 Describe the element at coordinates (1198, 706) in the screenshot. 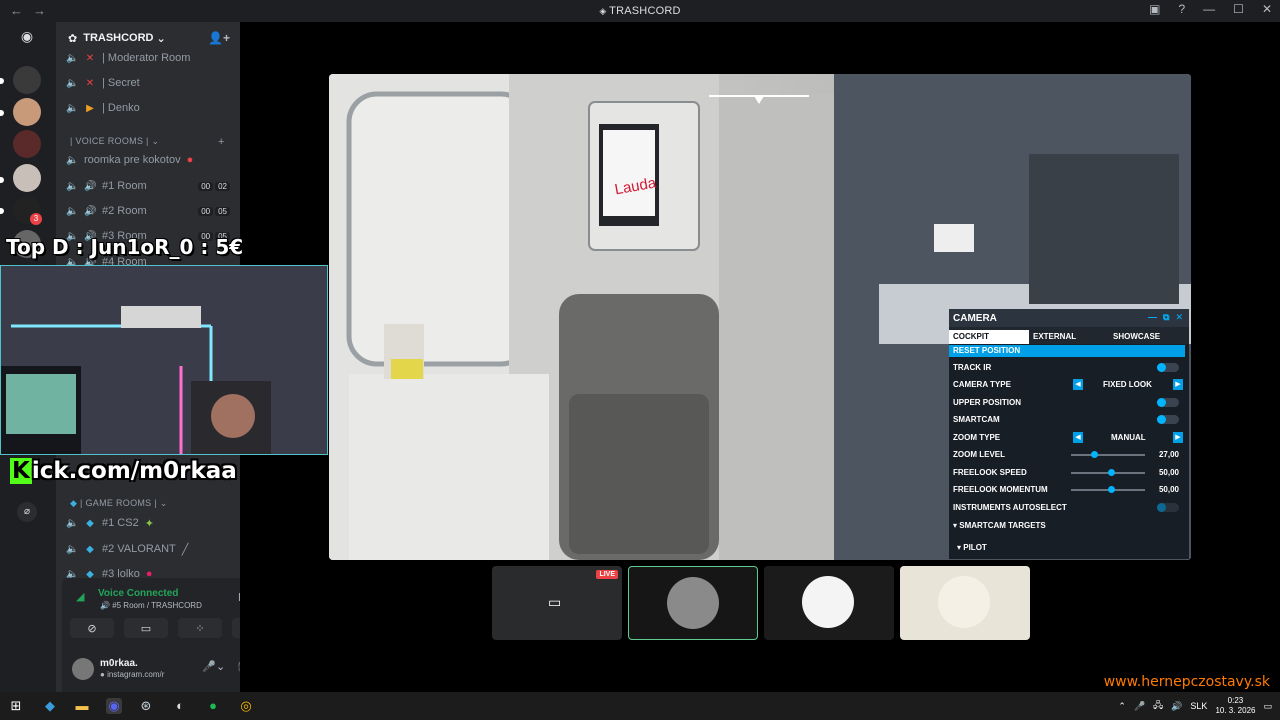

I see `language-indicator: SLK` at that location.